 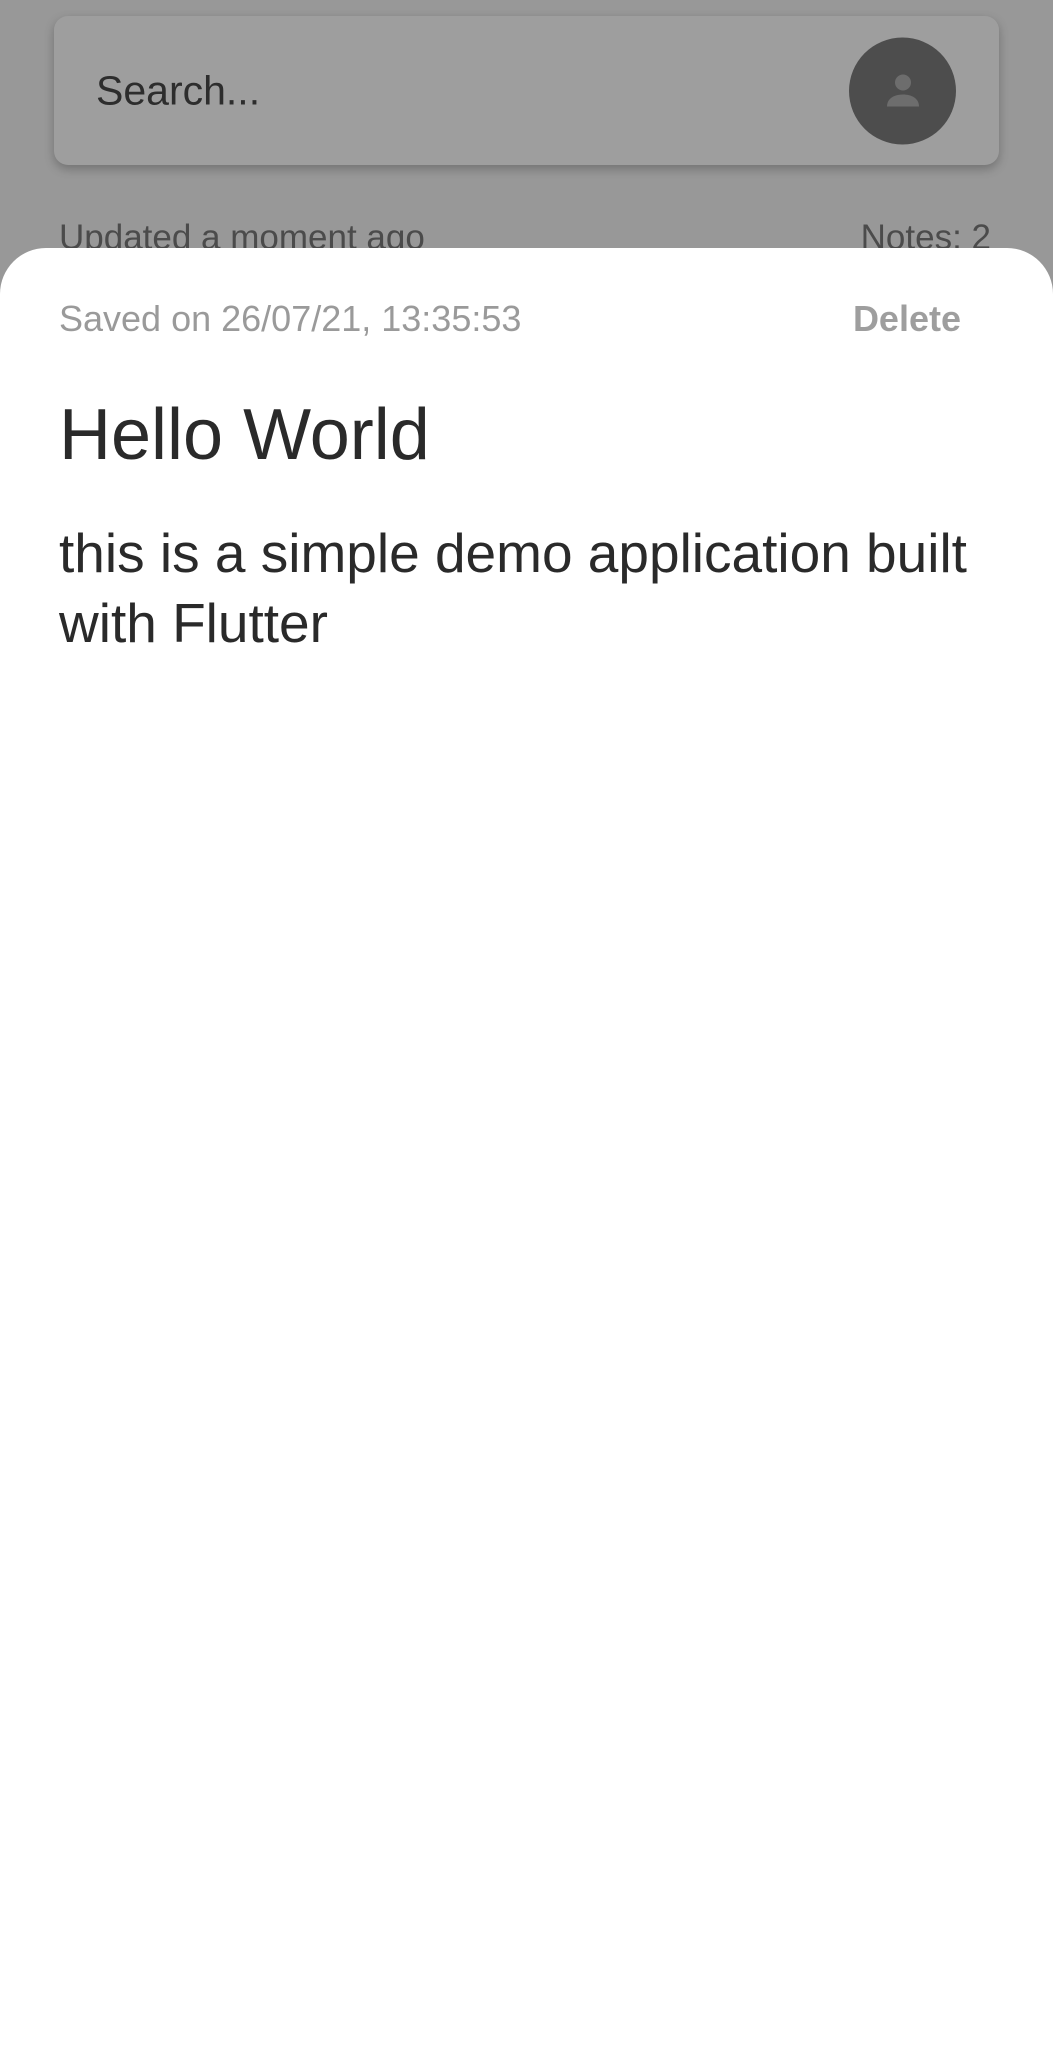 I want to click on saved-timestamp: Saved on 26/07/21, 13:35:53, so click(x=290, y=318).